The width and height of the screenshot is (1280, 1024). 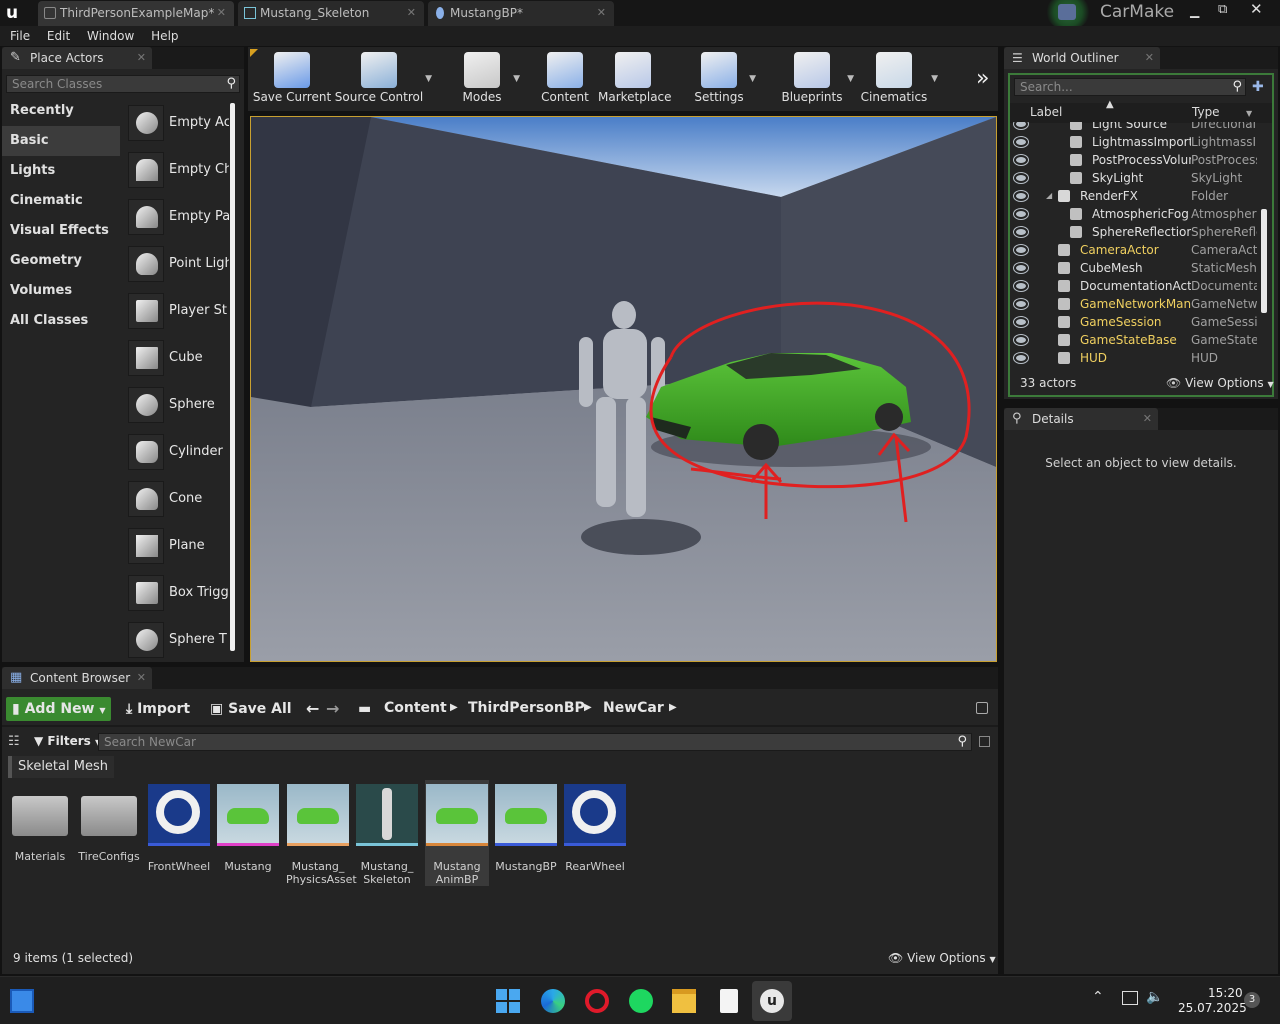 What do you see at coordinates (1138, 142) in the screenshot?
I see `outliner-row: LightmassImporta LightmassIn` at bounding box center [1138, 142].